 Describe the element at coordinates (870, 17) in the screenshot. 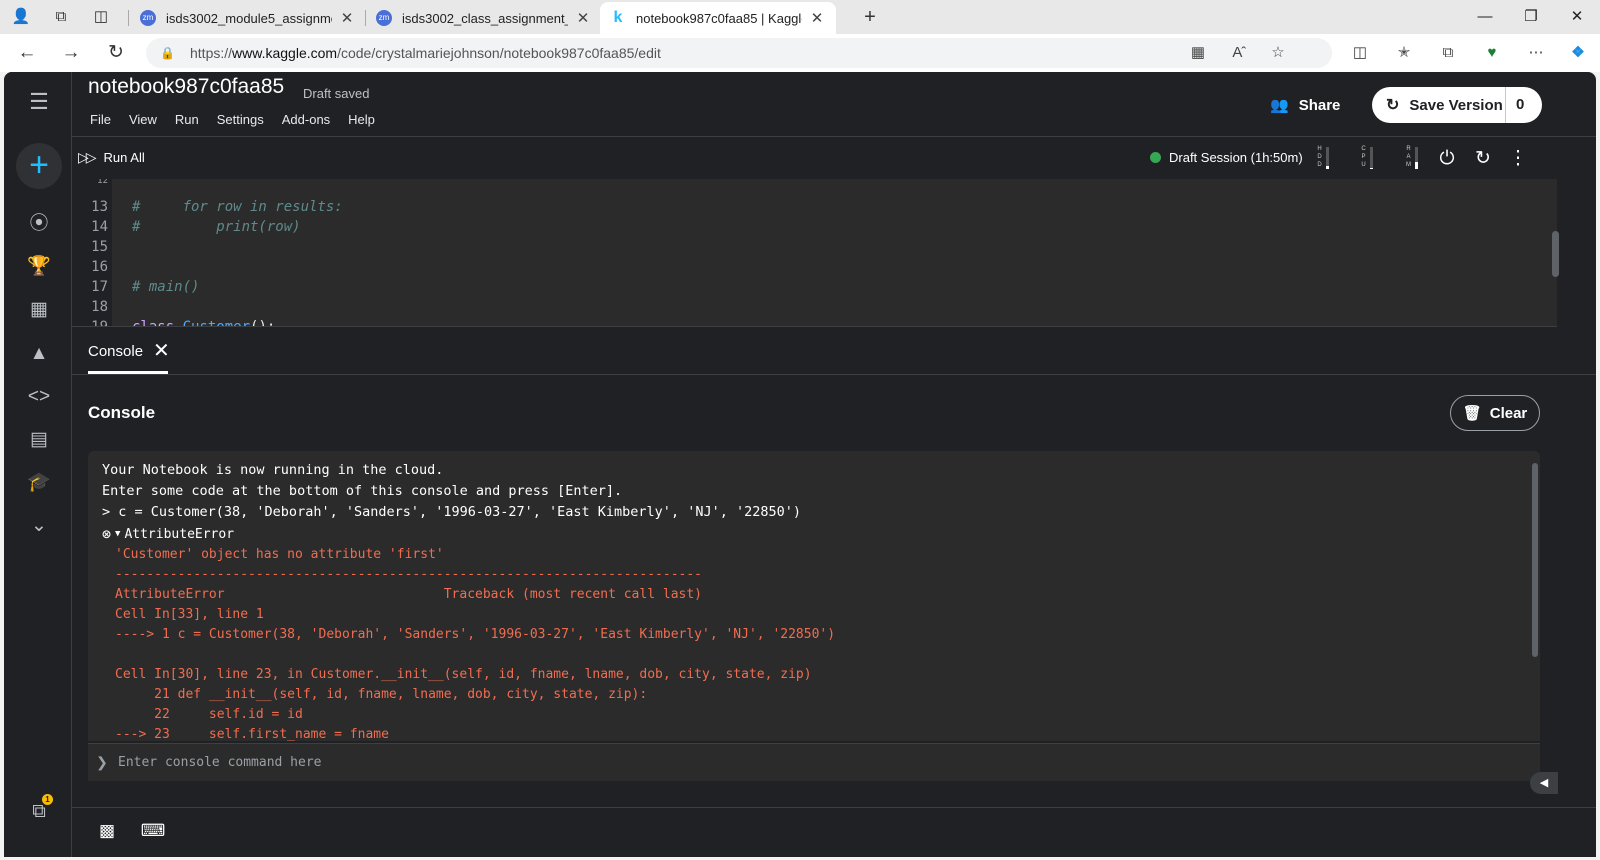

I see `new-tab-icon: +` at that location.